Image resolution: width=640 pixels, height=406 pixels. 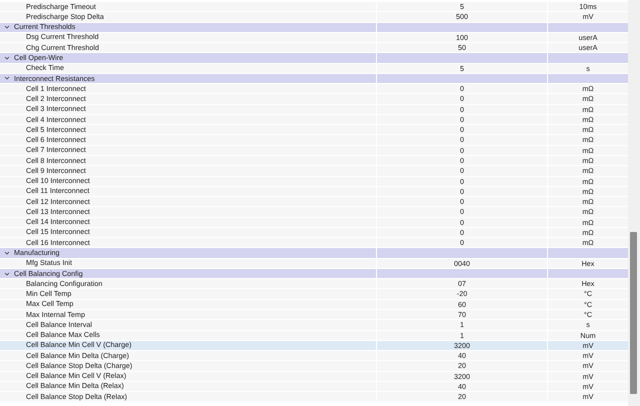 What do you see at coordinates (634, 203) in the screenshot?
I see `scrollbar` at bounding box center [634, 203].